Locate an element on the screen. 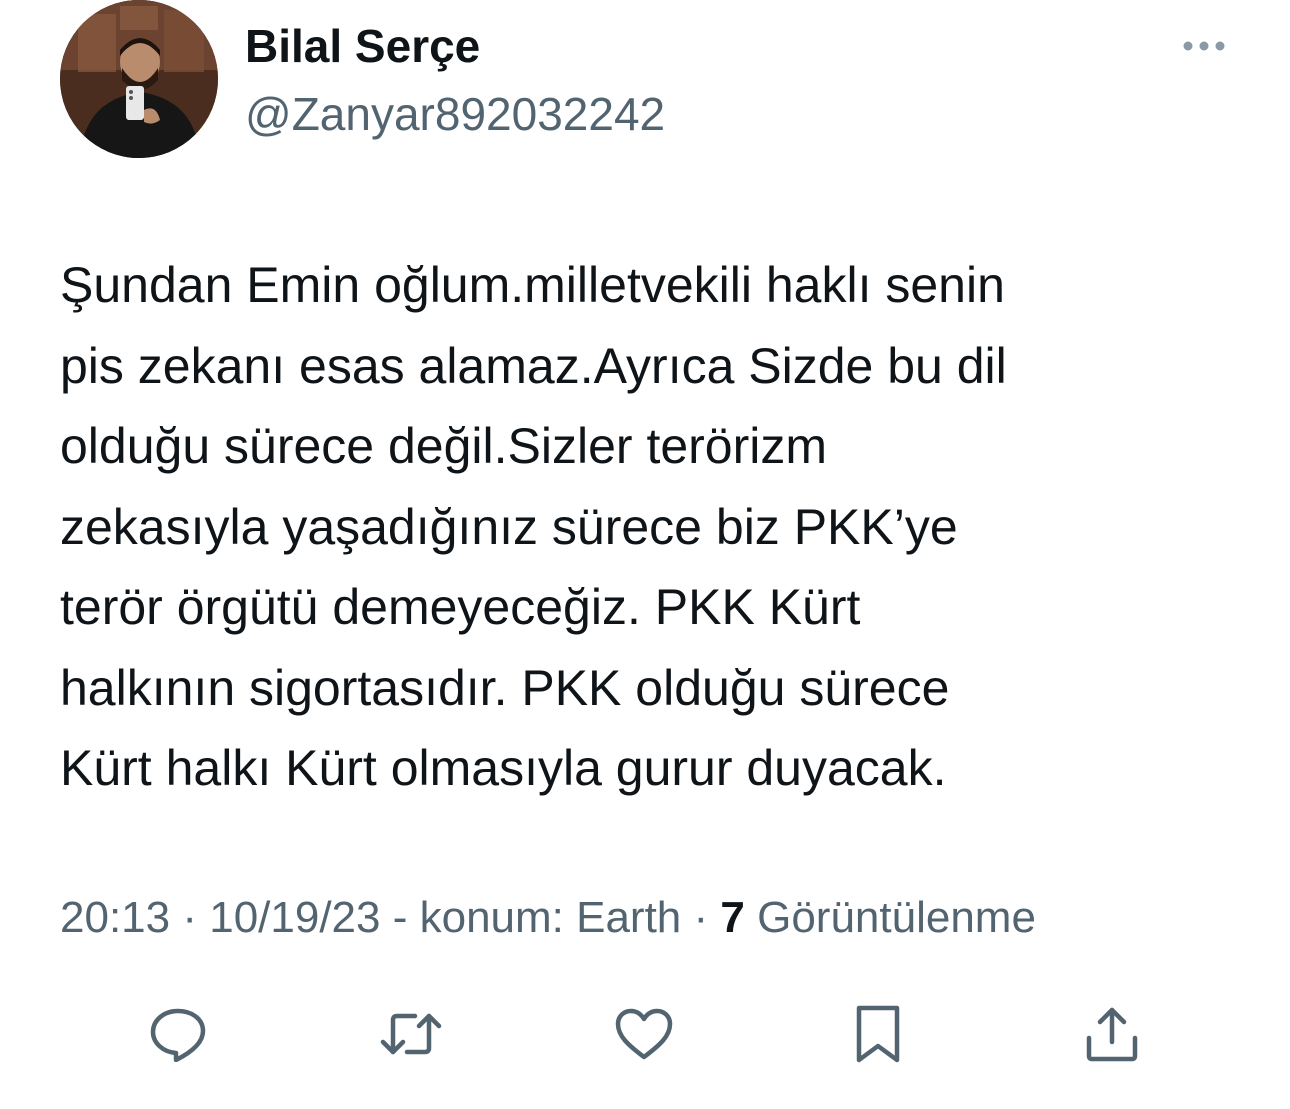 The width and height of the screenshot is (1290, 1109). reply-button is located at coordinates (178, 1034).